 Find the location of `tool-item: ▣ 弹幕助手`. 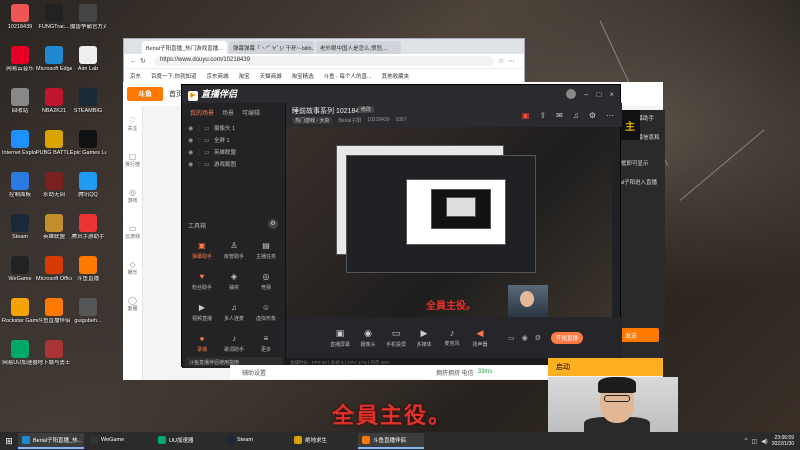

tool-item: ▣ 弹幕助手 is located at coordinates (202, 250).